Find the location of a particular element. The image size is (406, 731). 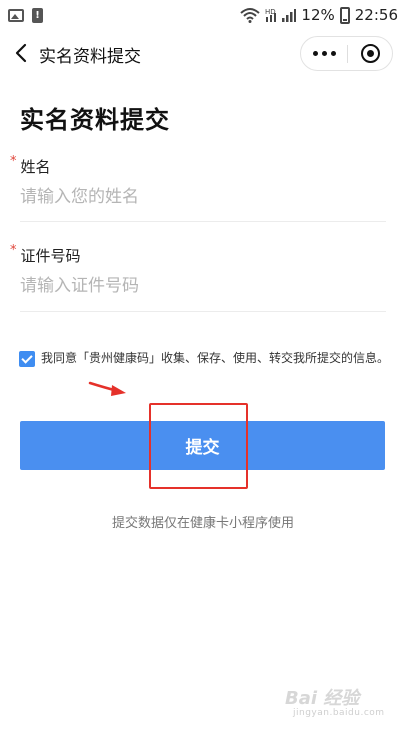

more-dots-icon is located at coordinates (324, 53).